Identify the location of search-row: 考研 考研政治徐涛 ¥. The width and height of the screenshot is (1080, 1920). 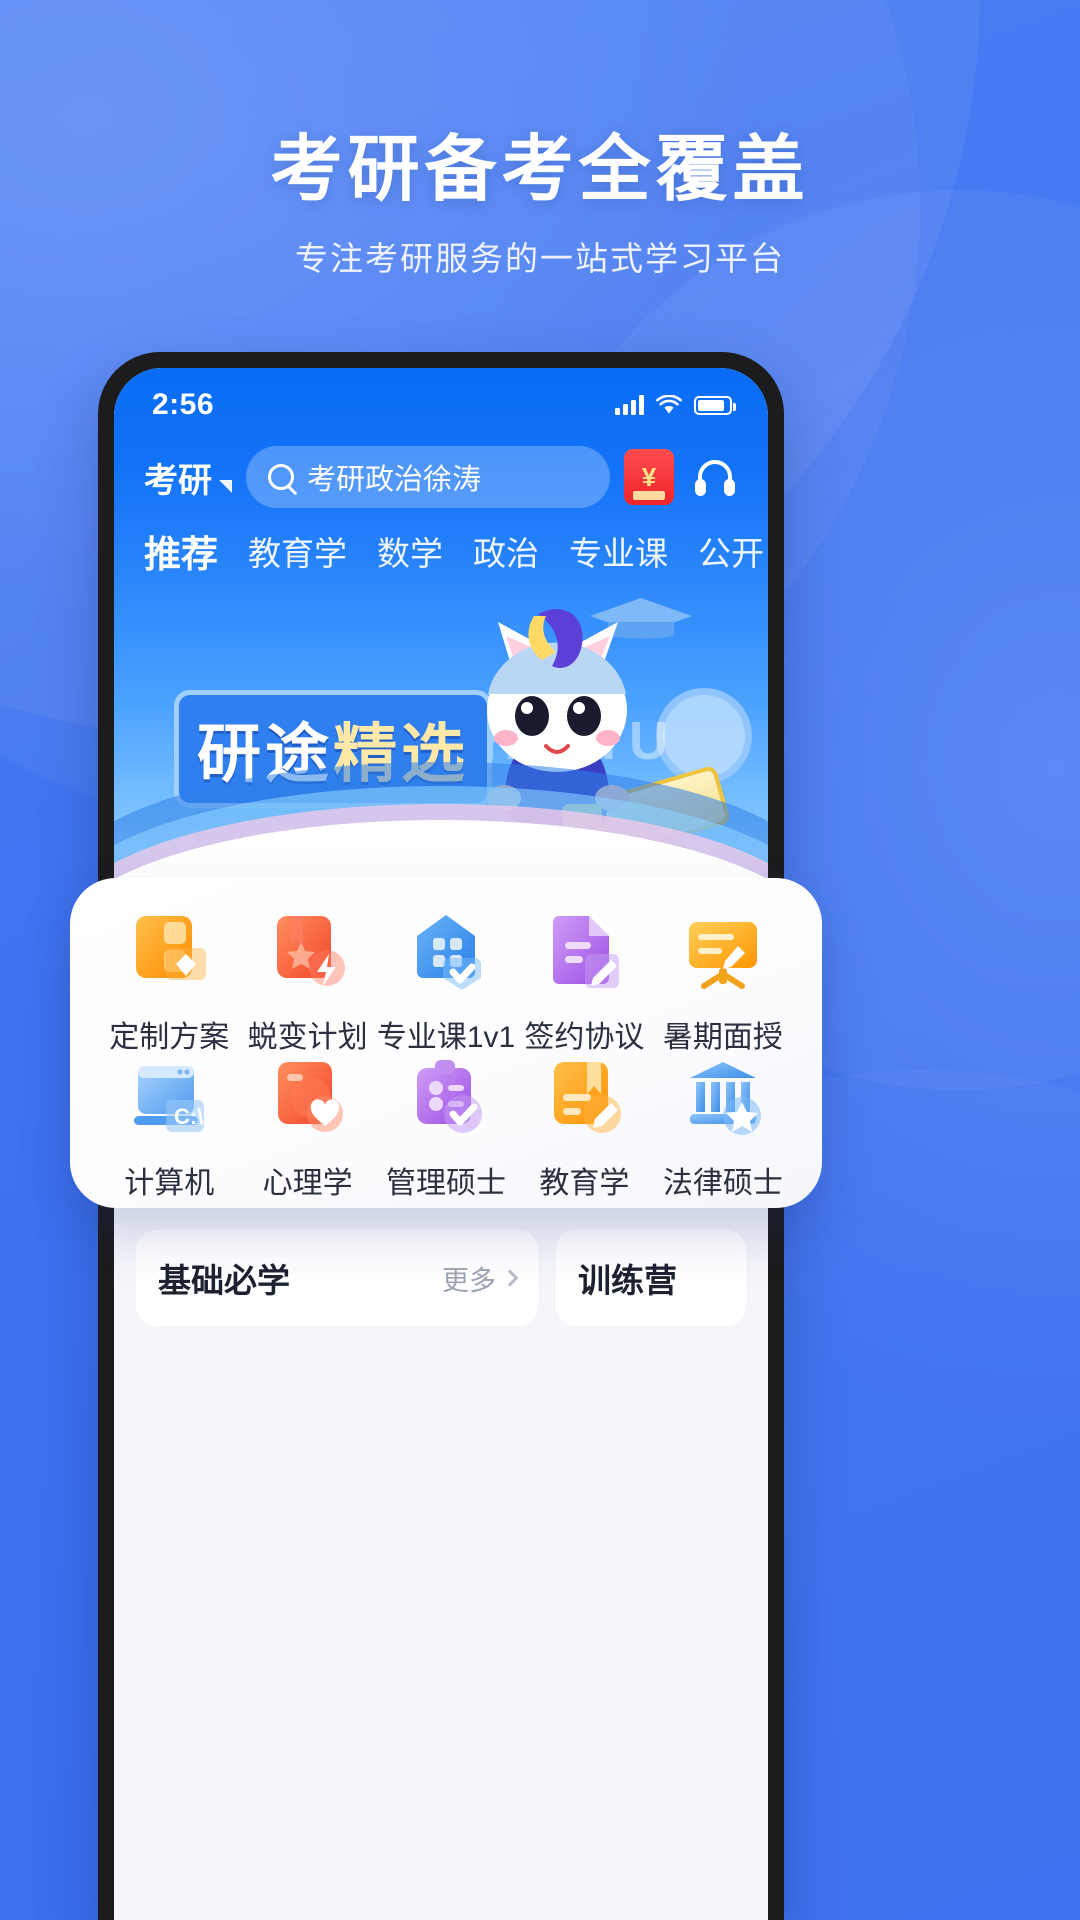
(441, 475).